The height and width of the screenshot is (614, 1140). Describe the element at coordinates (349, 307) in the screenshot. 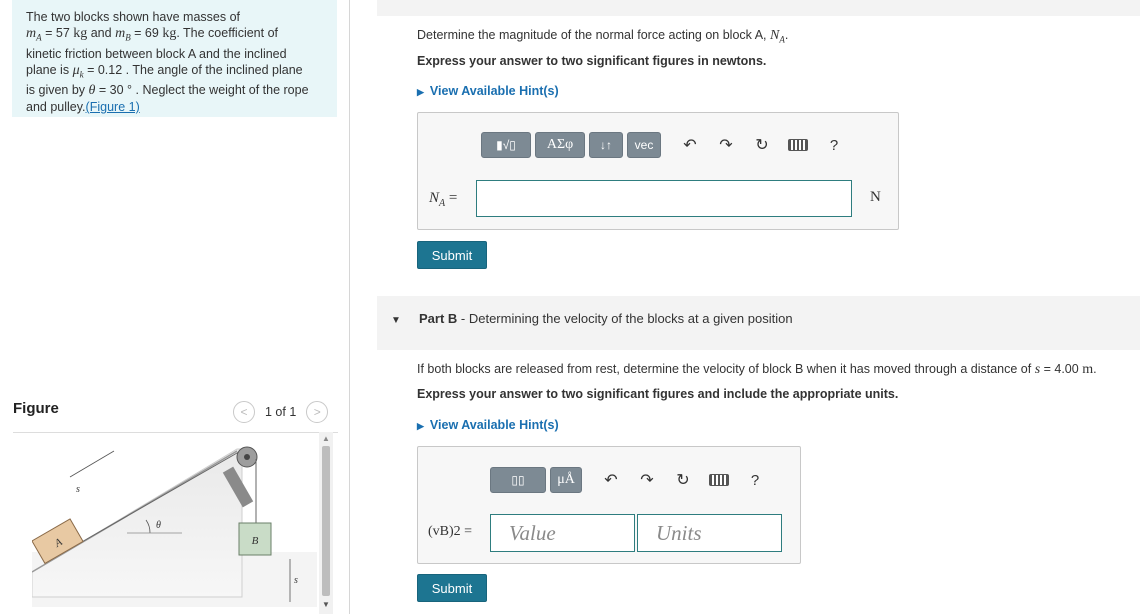

I see `panel-divider` at that location.